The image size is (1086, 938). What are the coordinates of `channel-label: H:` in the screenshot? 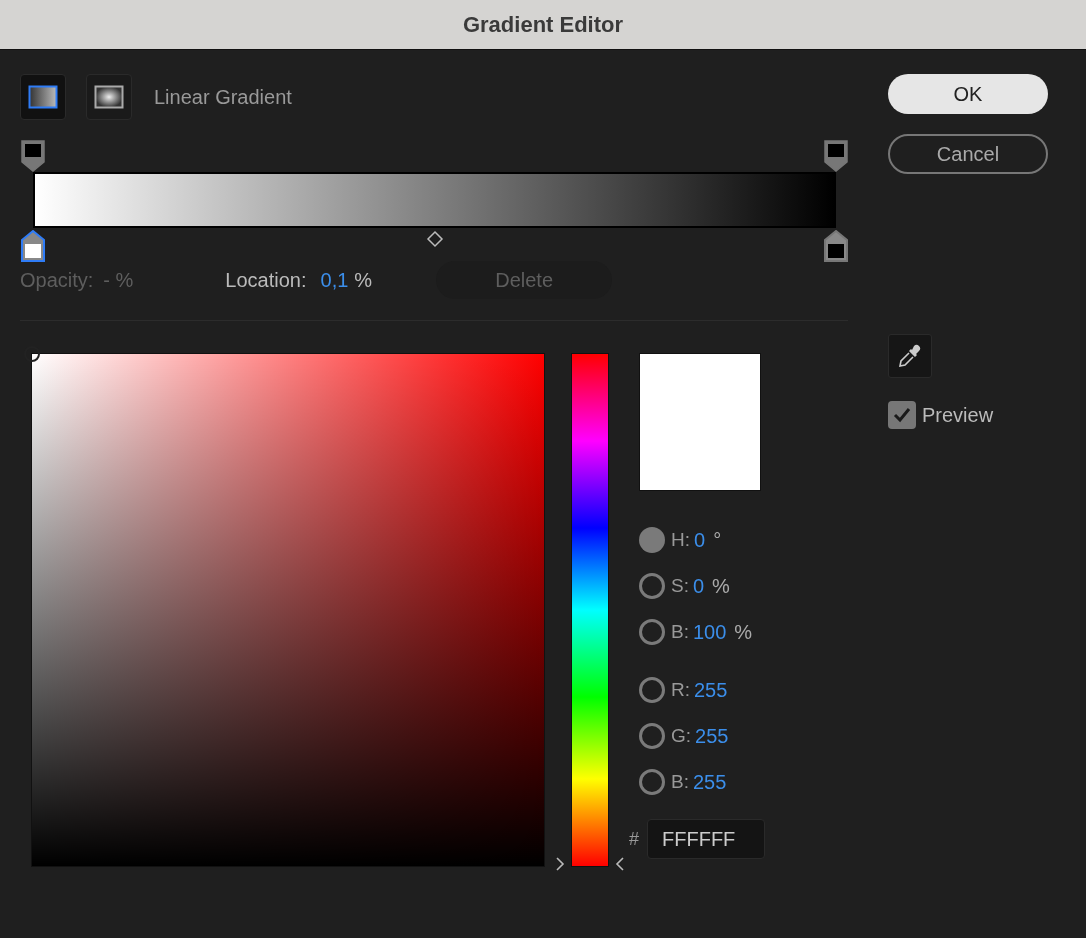 It's located at (680, 539).